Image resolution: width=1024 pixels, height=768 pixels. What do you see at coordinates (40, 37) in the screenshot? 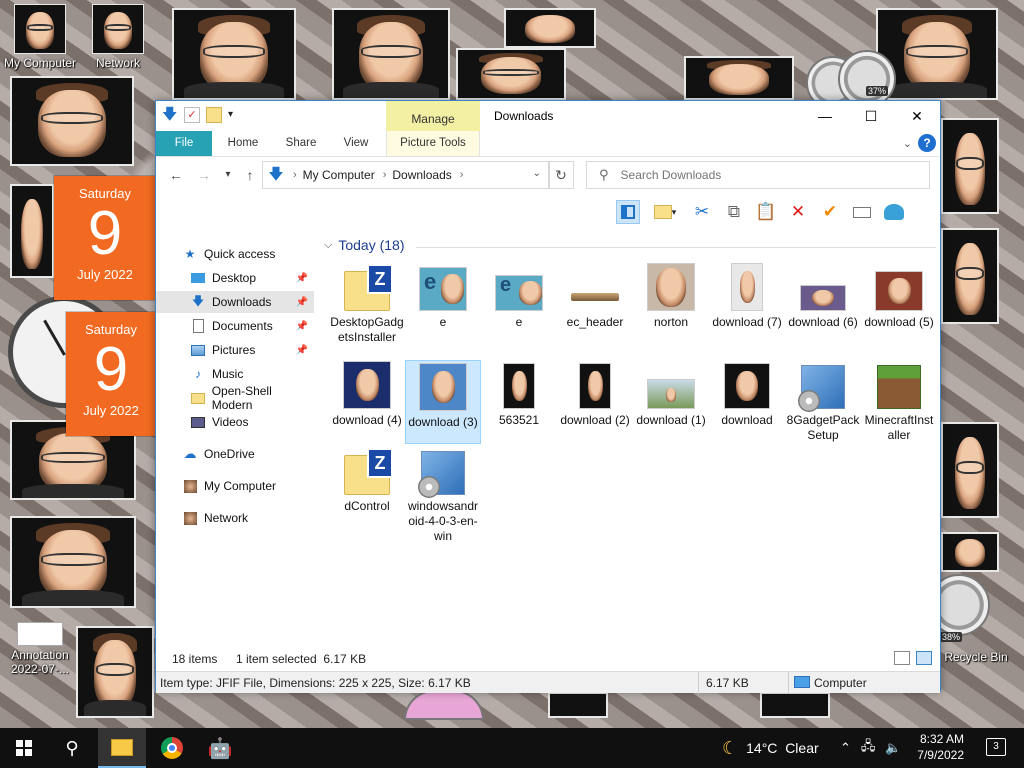
I see `desktop-icon-my-computer: My Computer` at bounding box center [40, 37].